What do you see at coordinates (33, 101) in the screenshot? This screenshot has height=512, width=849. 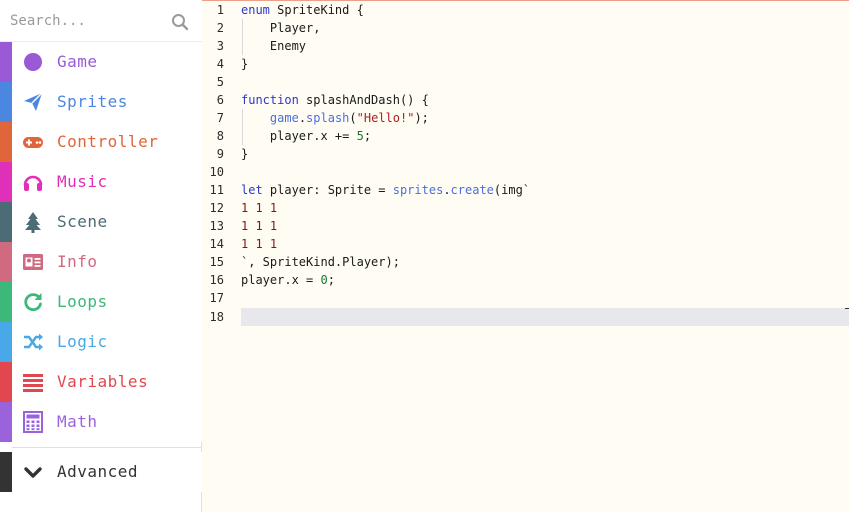 I see `paper-plane-icon` at bounding box center [33, 101].